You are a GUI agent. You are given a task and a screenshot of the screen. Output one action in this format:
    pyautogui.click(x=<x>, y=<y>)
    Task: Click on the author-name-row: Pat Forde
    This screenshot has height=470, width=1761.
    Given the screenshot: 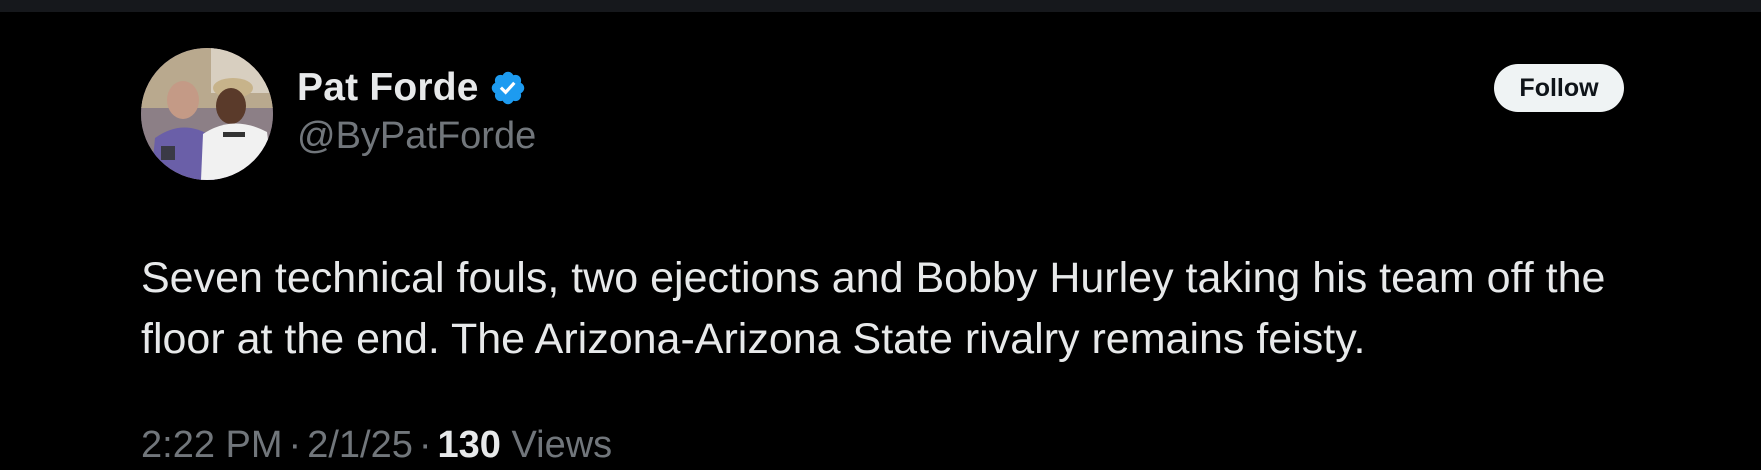 What is the action you would take?
    pyautogui.click(x=412, y=88)
    